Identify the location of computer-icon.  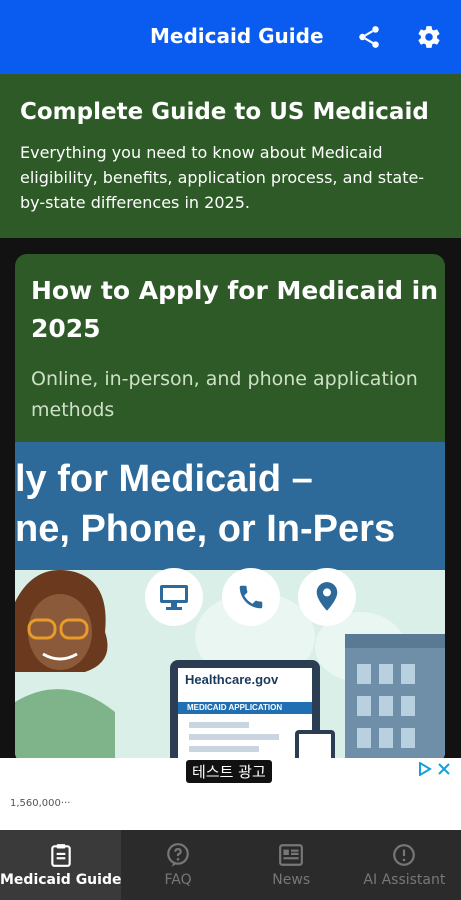
(174, 597).